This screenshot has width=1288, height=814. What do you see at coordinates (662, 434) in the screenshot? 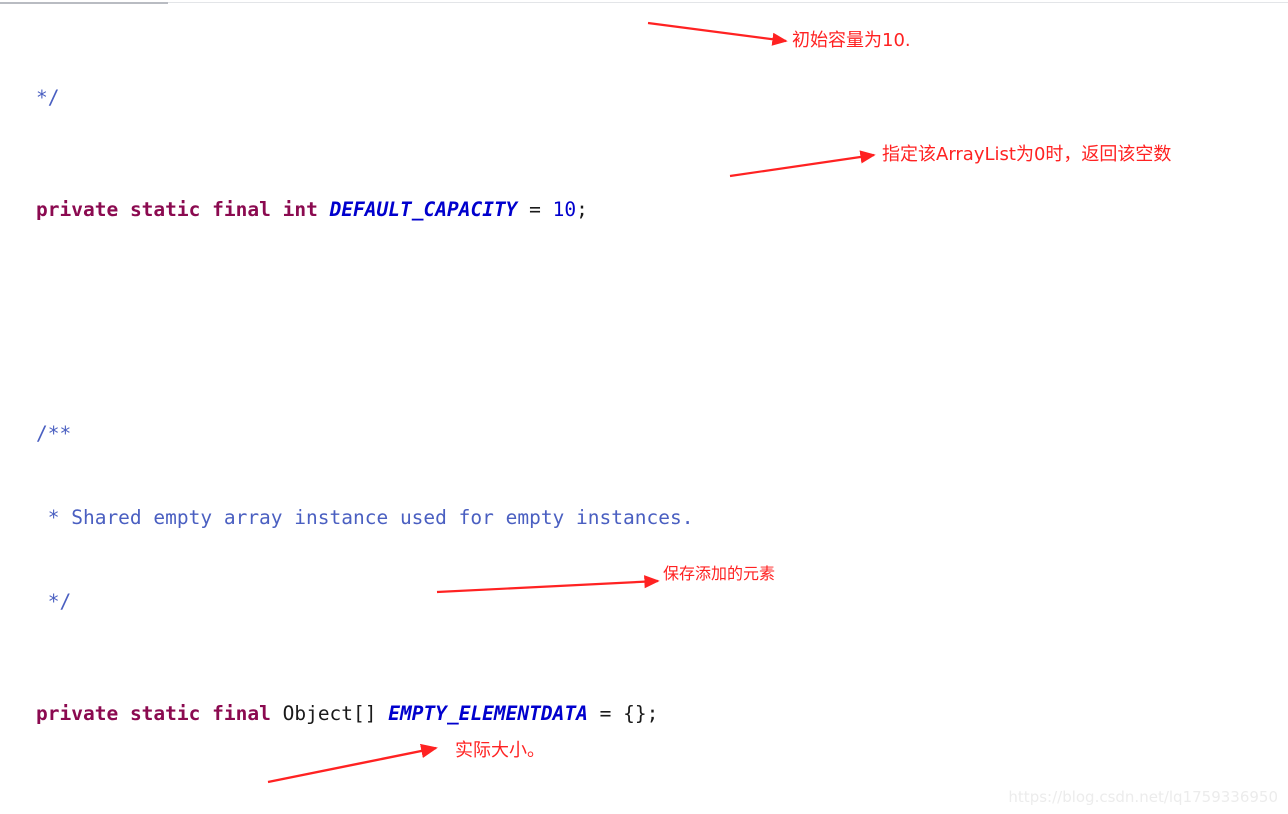
I see `code-line-3: /**` at bounding box center [662, 434].